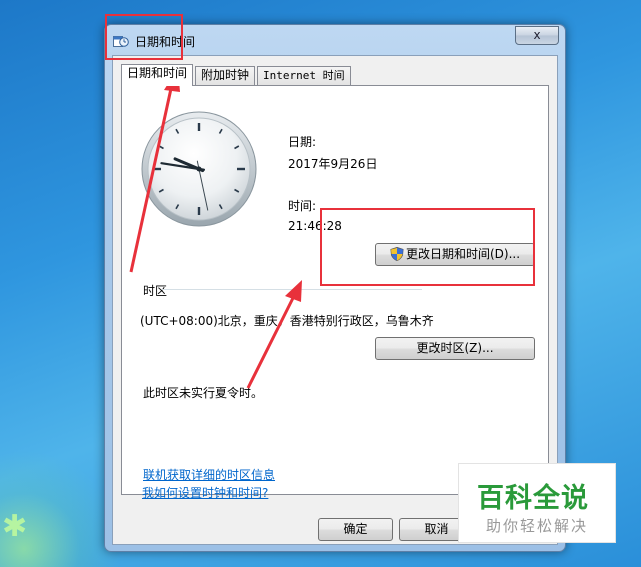  I want to click on tab-internet-time: Internet 时间, so click(304, 75).